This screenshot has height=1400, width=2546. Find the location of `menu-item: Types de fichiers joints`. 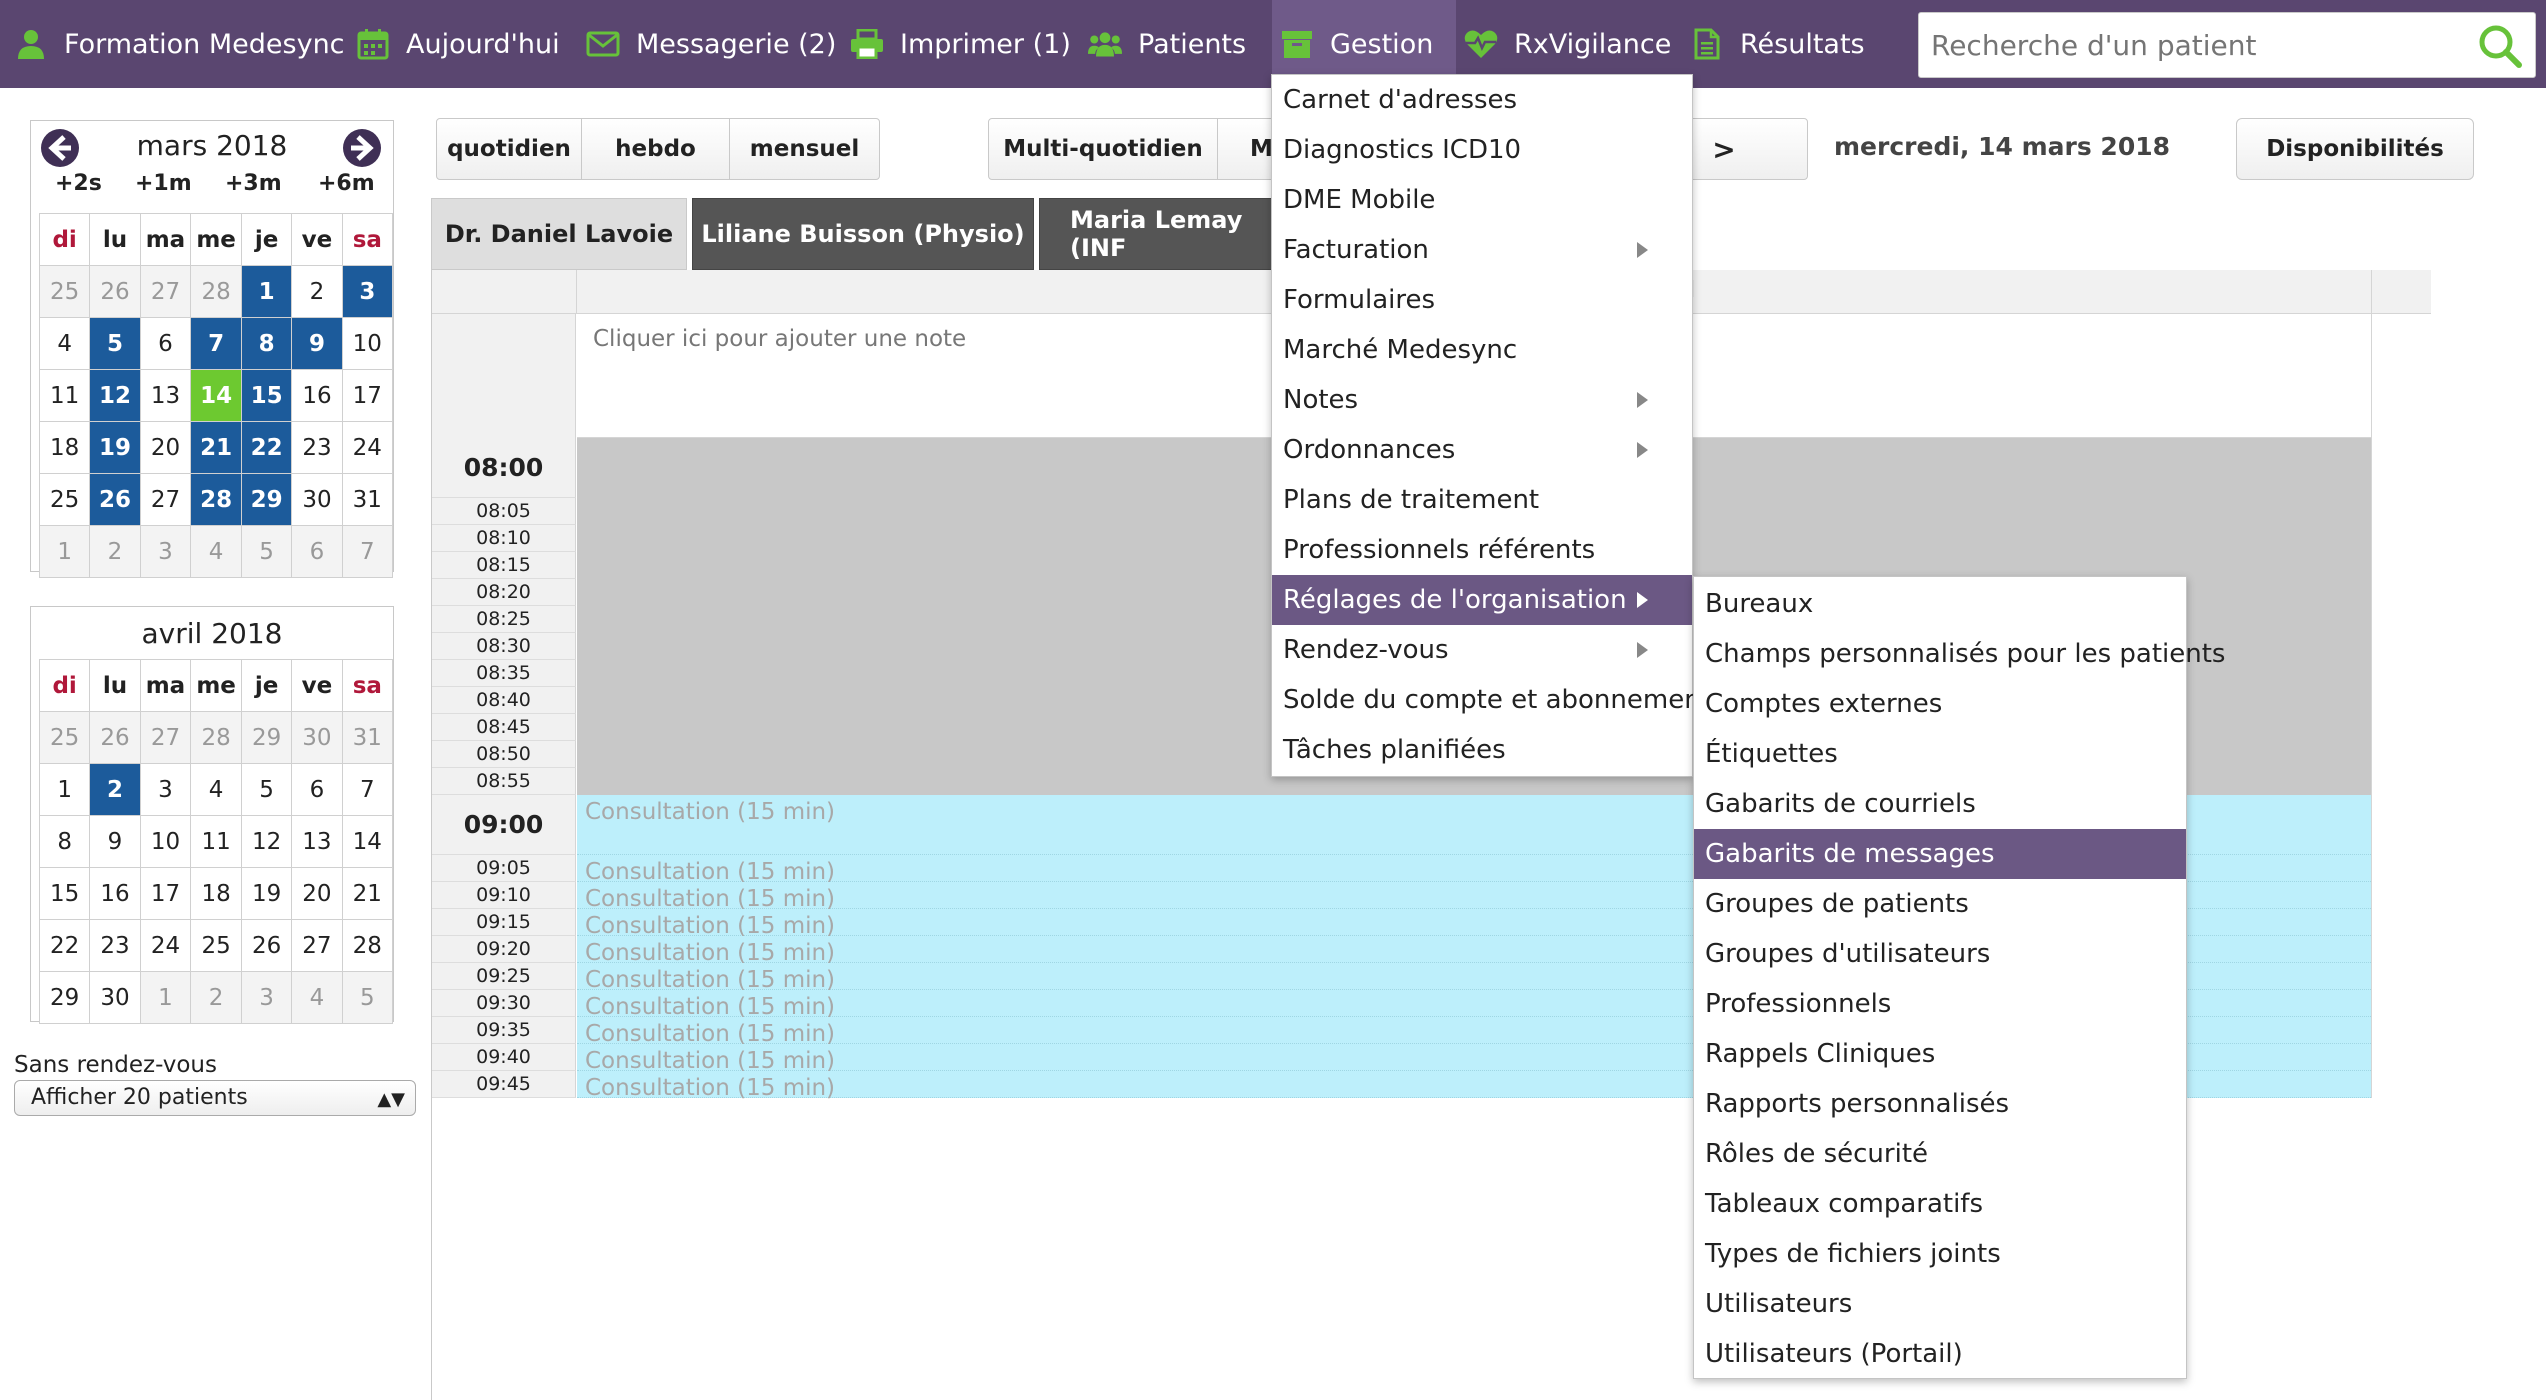

menu-item: Types de fichiers joints is located at coordinates (1940, 1254).